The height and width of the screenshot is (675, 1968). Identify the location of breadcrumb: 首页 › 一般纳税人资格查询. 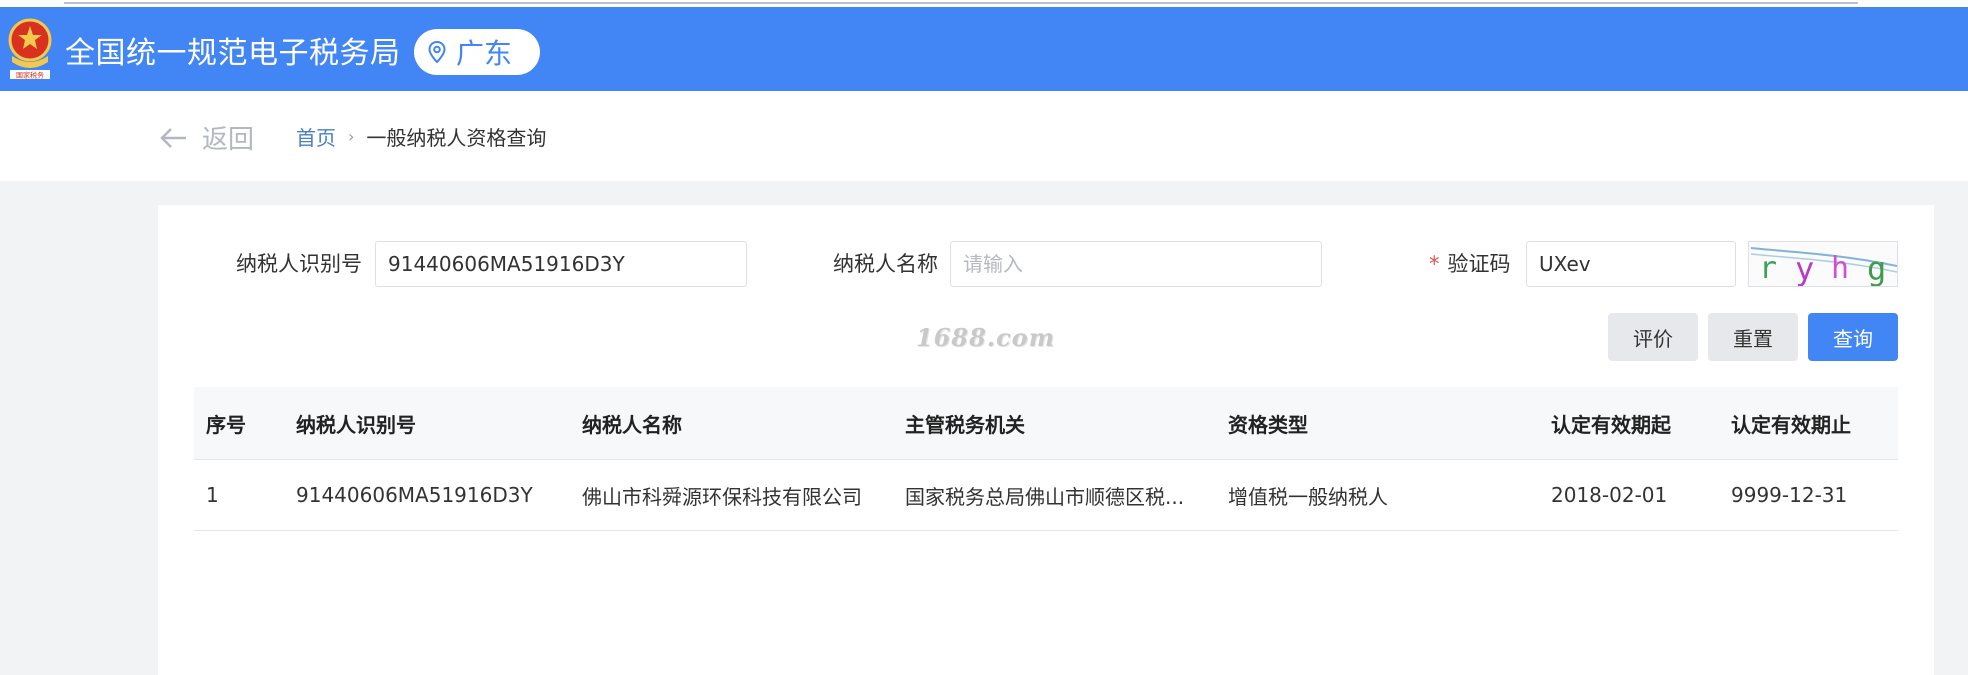
(421, 136).